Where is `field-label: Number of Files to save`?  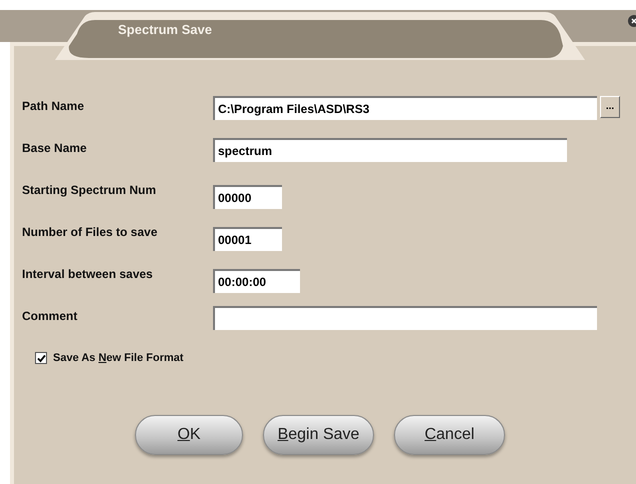 field-label: Number of Files to save is located at coordinates (90, 232).